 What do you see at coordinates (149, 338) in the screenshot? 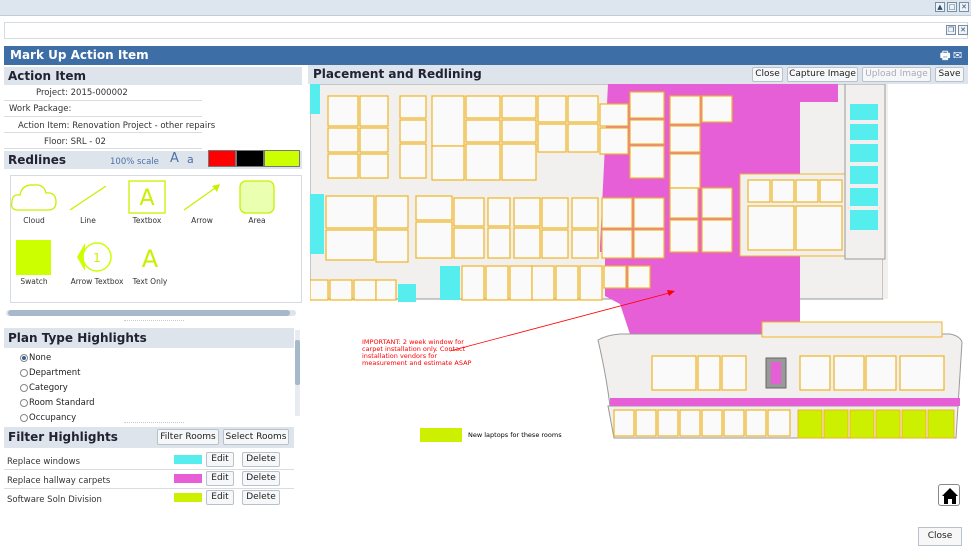
I see `plan-type-heading: Plan Type Highlights` at bounding box center [149, 338].